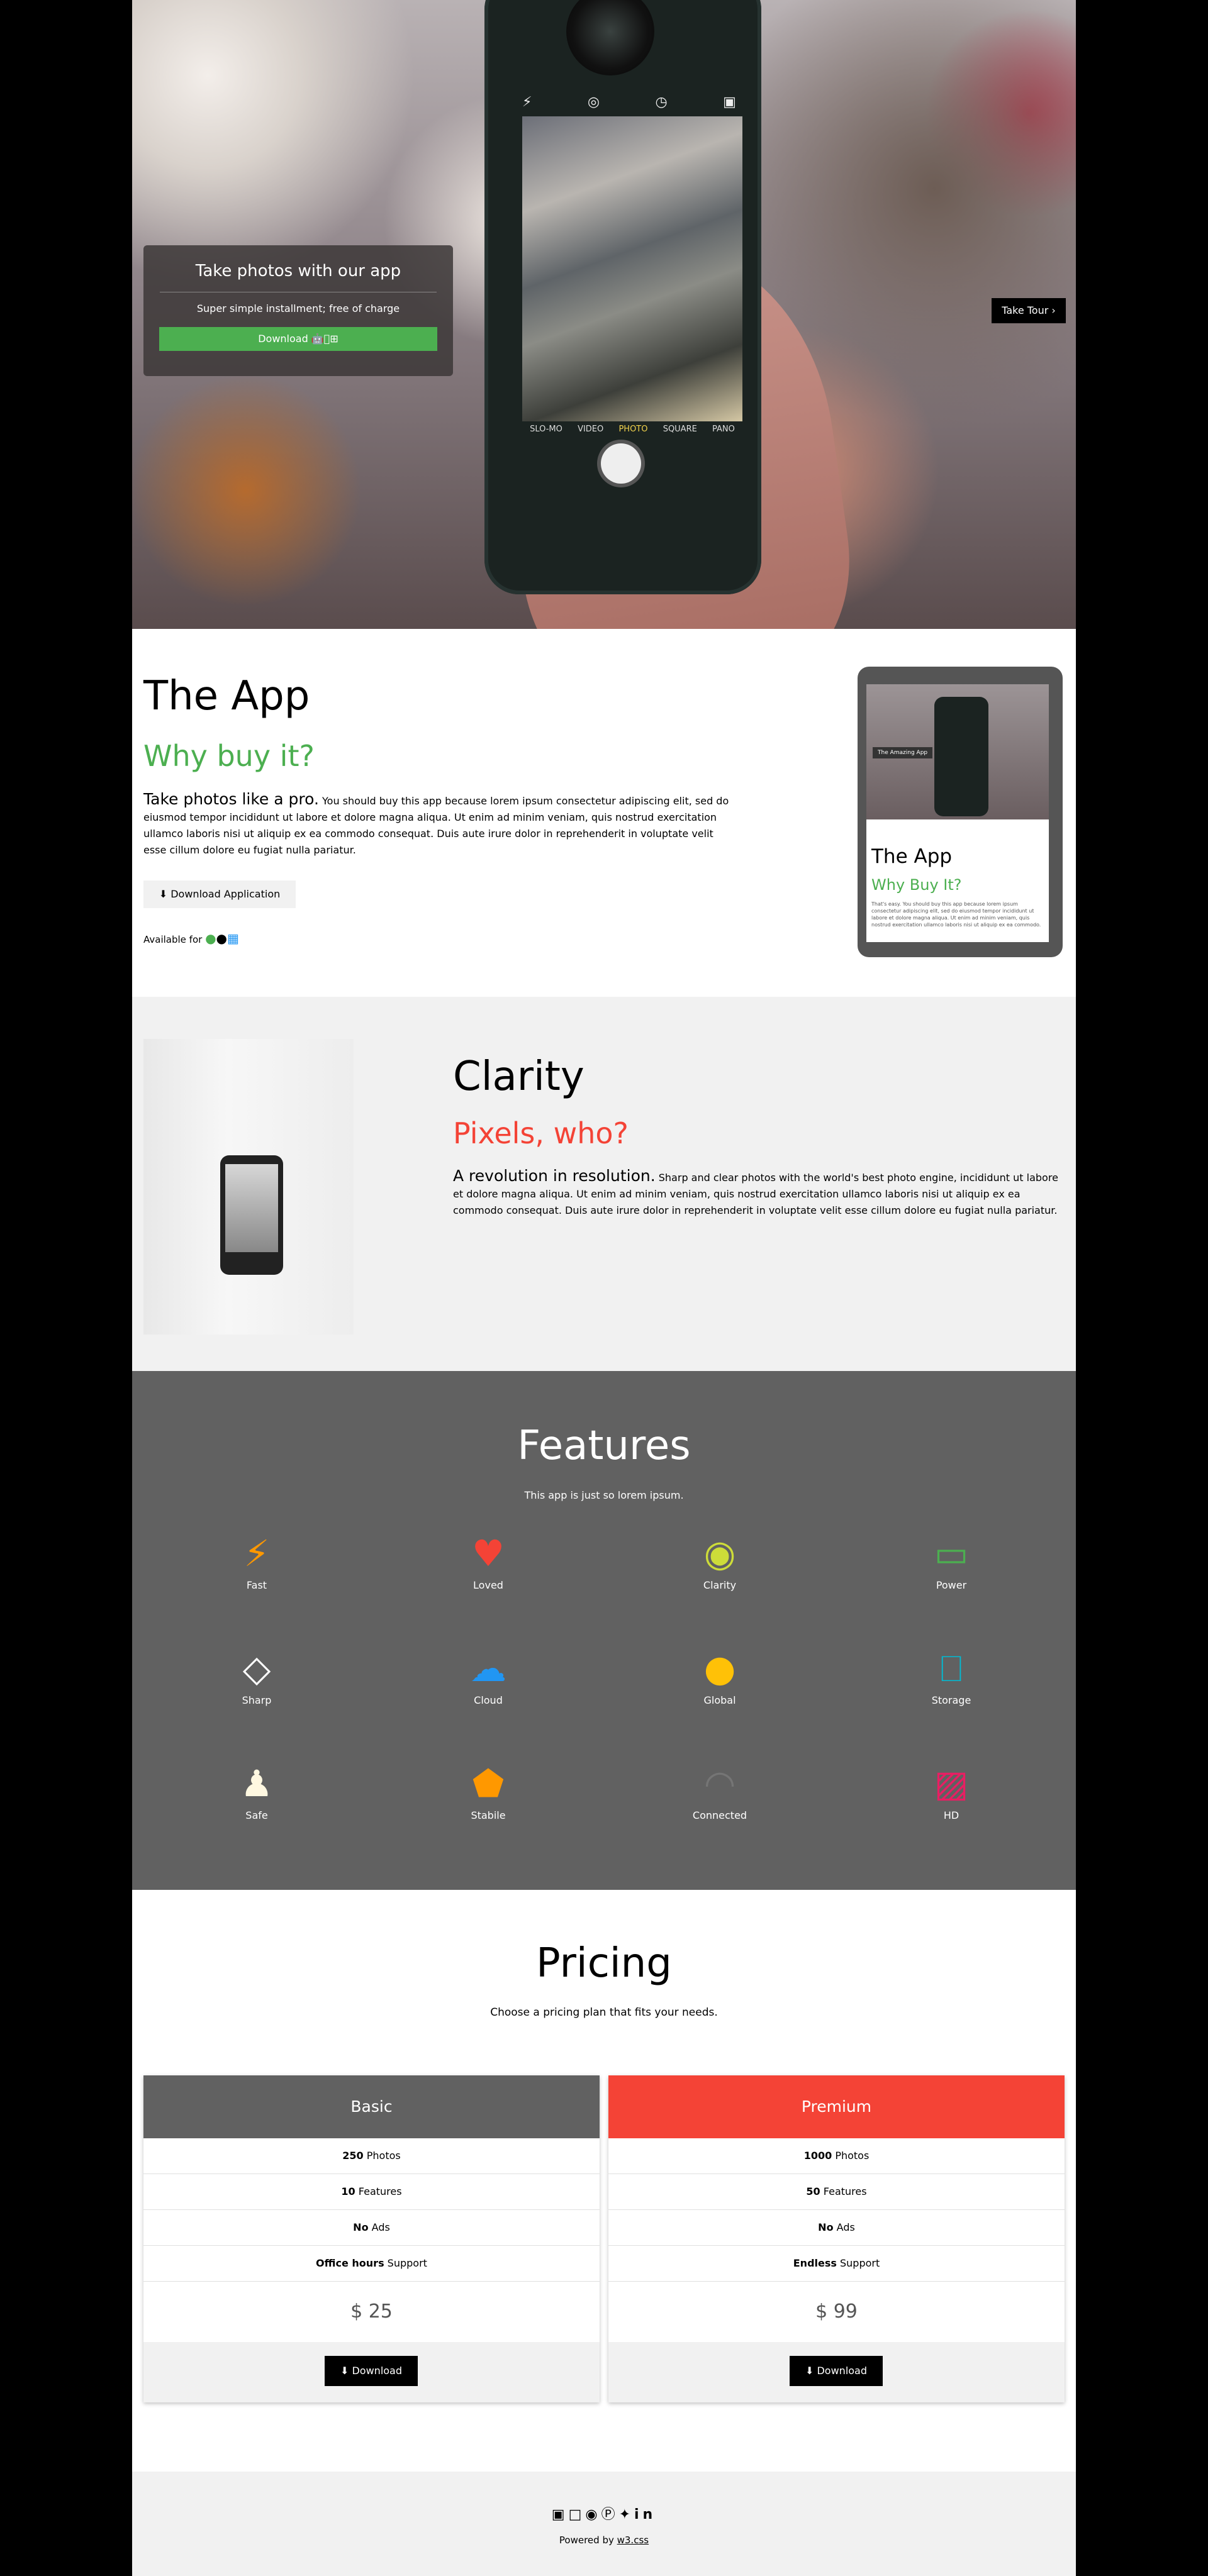 This screenshot has height=2576, width=1208. I want to click on feature-safe: ♟ Safe, so click(257, 1791).